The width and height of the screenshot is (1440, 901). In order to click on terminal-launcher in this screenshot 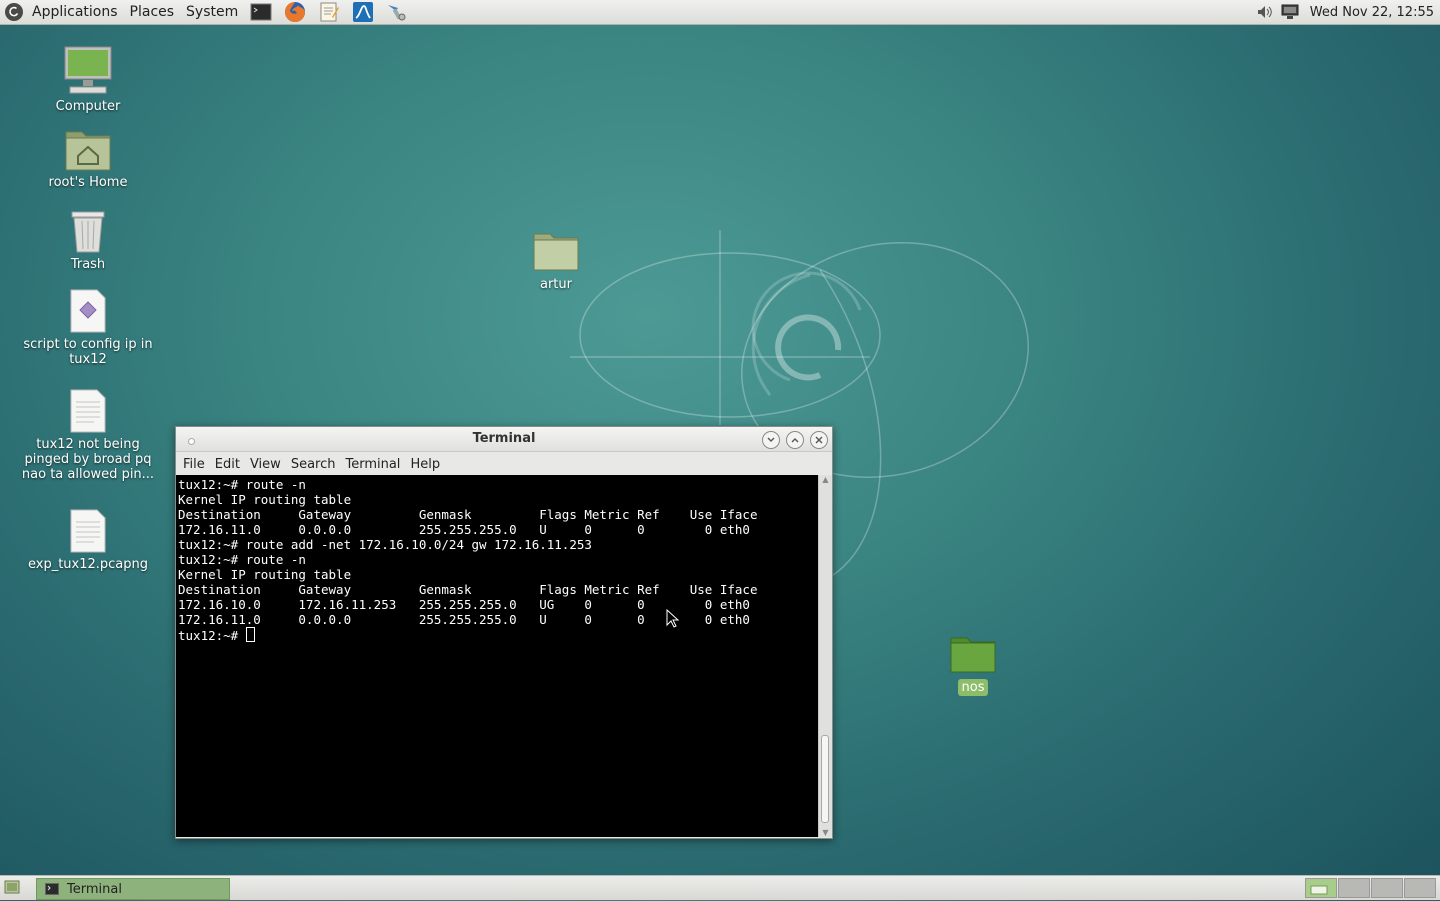, I will do `click(261, 12)`.